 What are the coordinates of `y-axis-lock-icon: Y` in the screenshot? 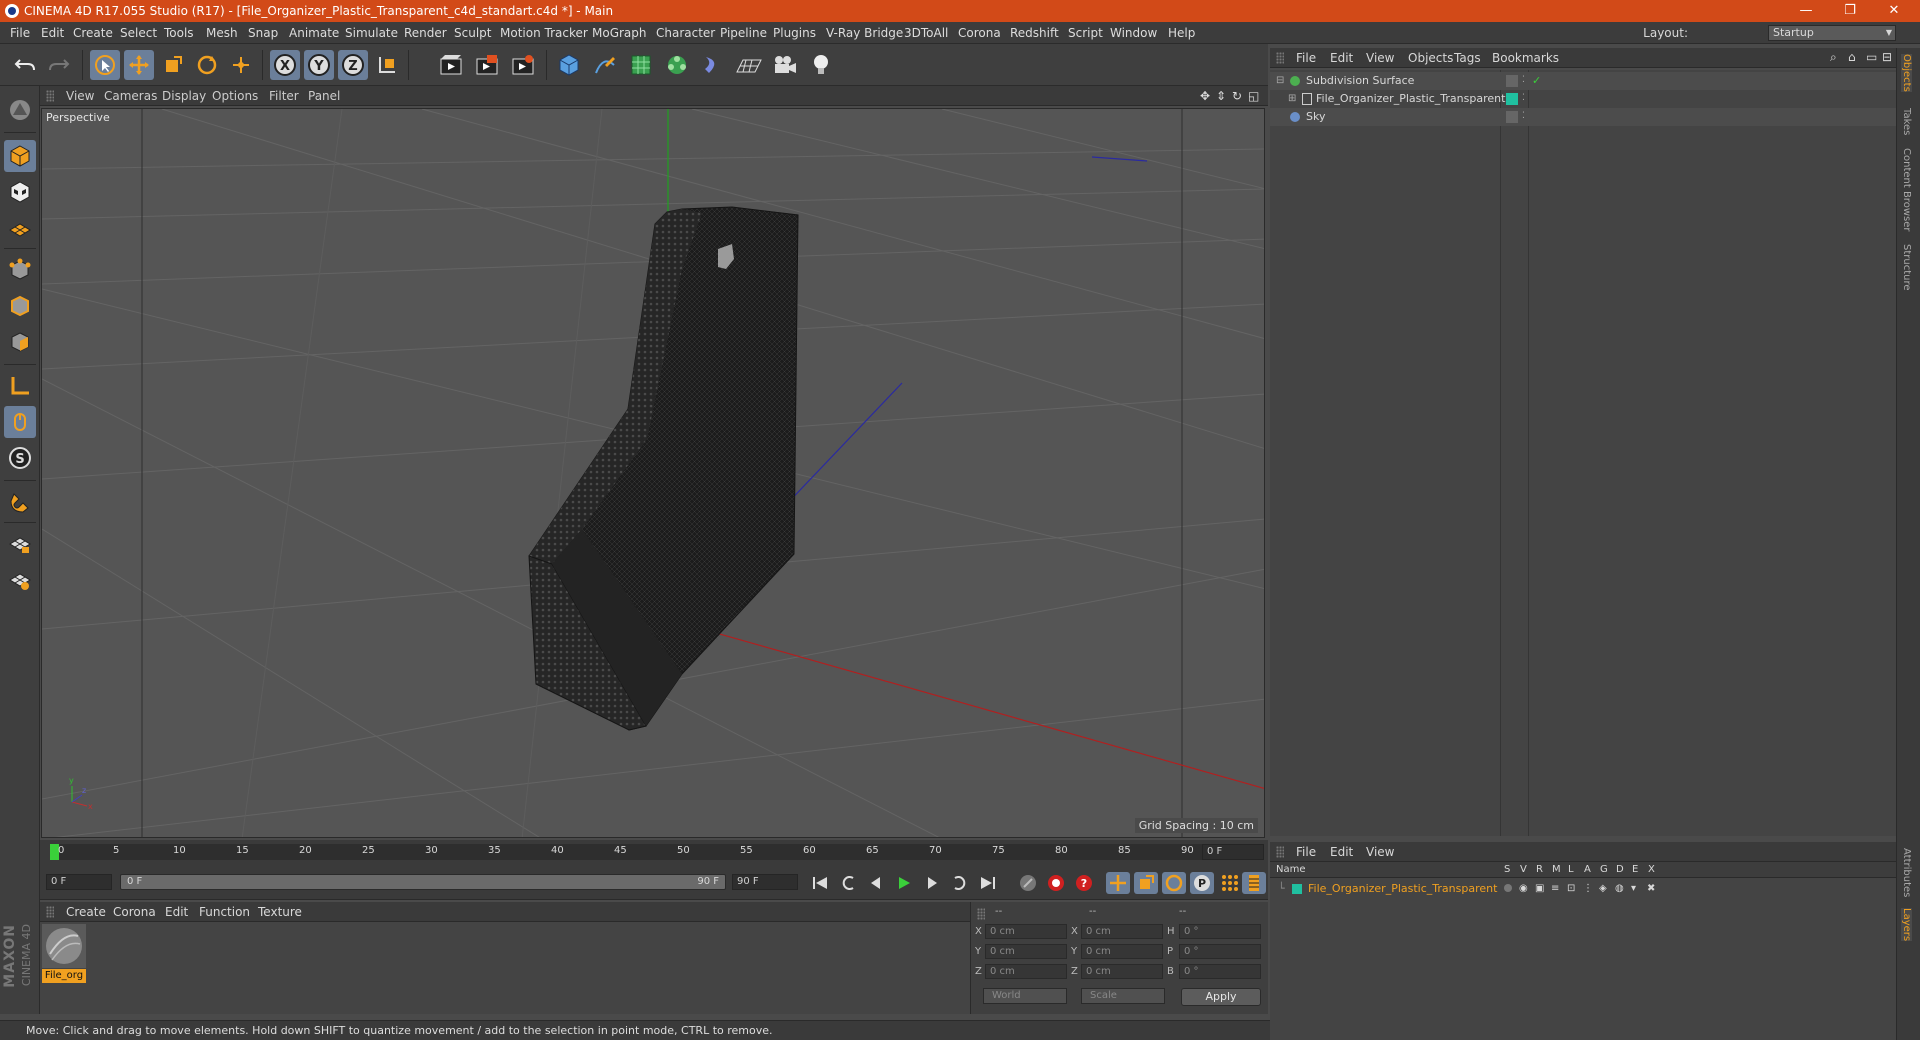 It's located at (319, 65).